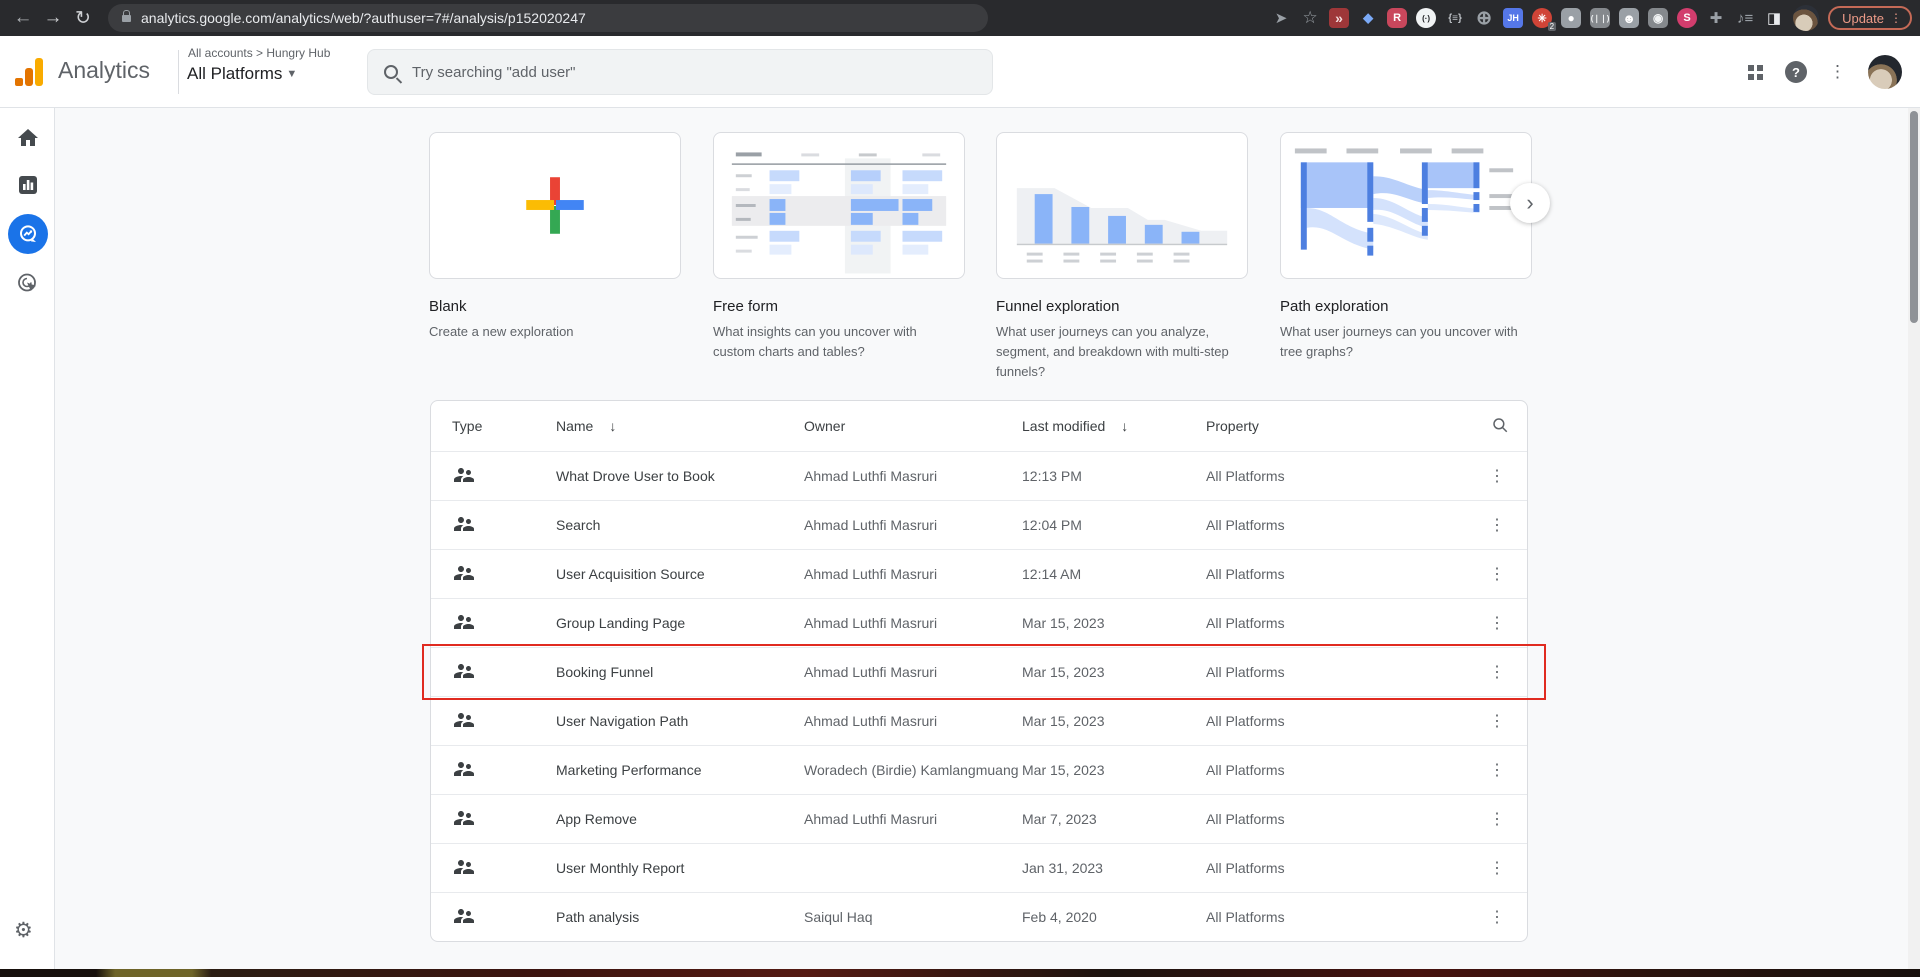 The image size is (1920, 977). Describe the element at coordinates (680, 721) in the screenshot. I see `exploration-name: User Navigation Path` at that location.